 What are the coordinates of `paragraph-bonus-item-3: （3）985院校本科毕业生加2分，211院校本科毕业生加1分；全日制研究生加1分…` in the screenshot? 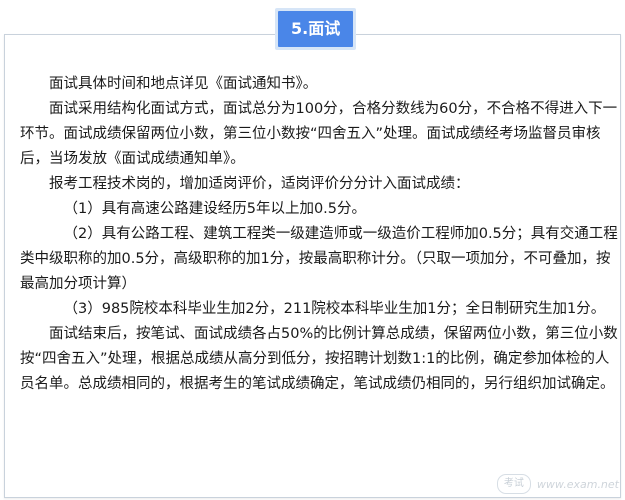 It's located at (334, 309).